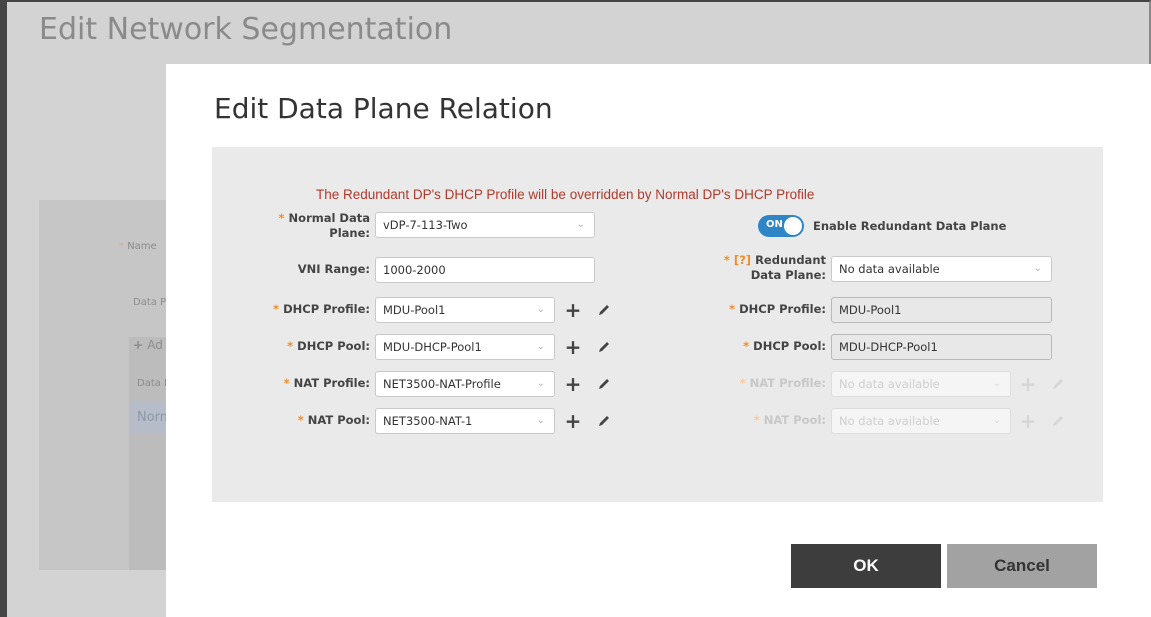 This screenshot has width=1151, height=617. I want to click on edit-dhcp-pool-icon, so click(604, 347).